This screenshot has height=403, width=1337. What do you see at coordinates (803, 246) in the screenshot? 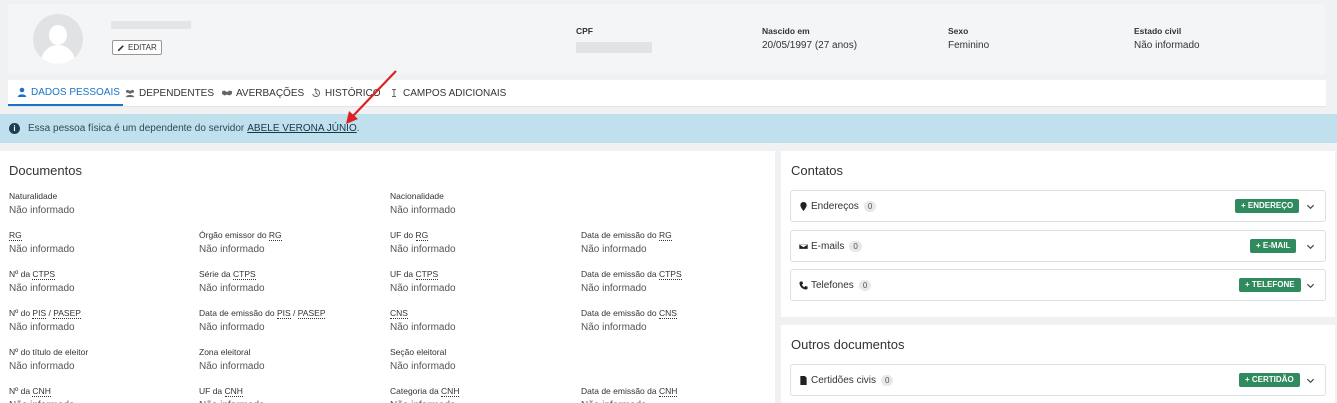
I see `envelope-icon` at bounding box center [803, 246].